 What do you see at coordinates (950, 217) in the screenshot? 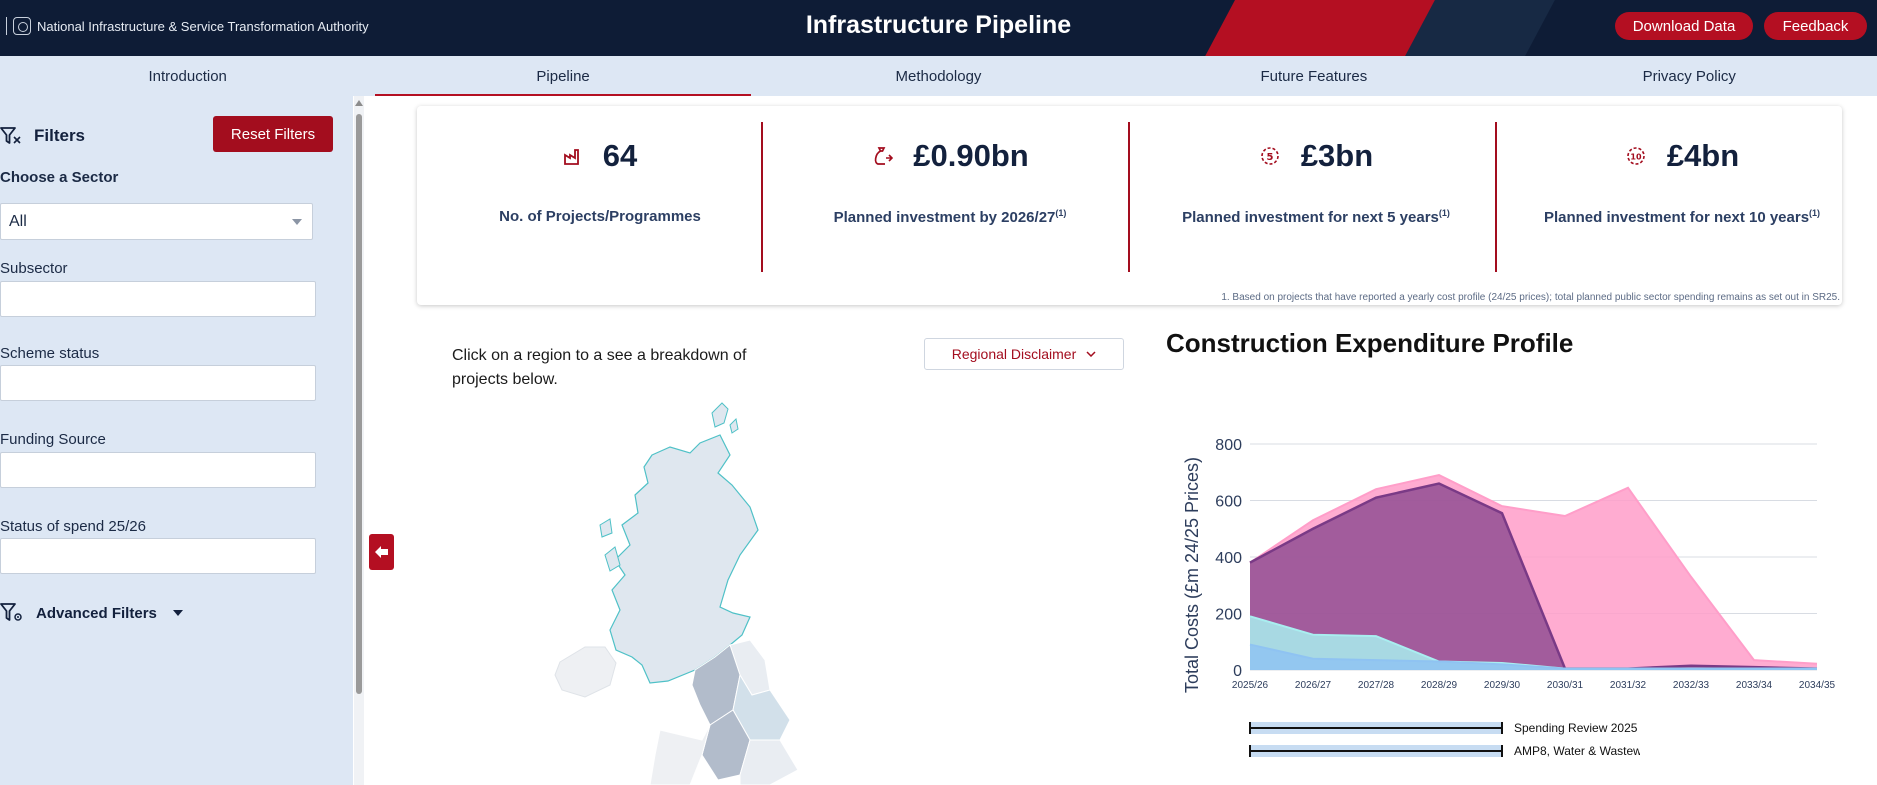
I see `kpi-caption: Planned investment by 2026/27(1)` at bounding box center [950, 217].